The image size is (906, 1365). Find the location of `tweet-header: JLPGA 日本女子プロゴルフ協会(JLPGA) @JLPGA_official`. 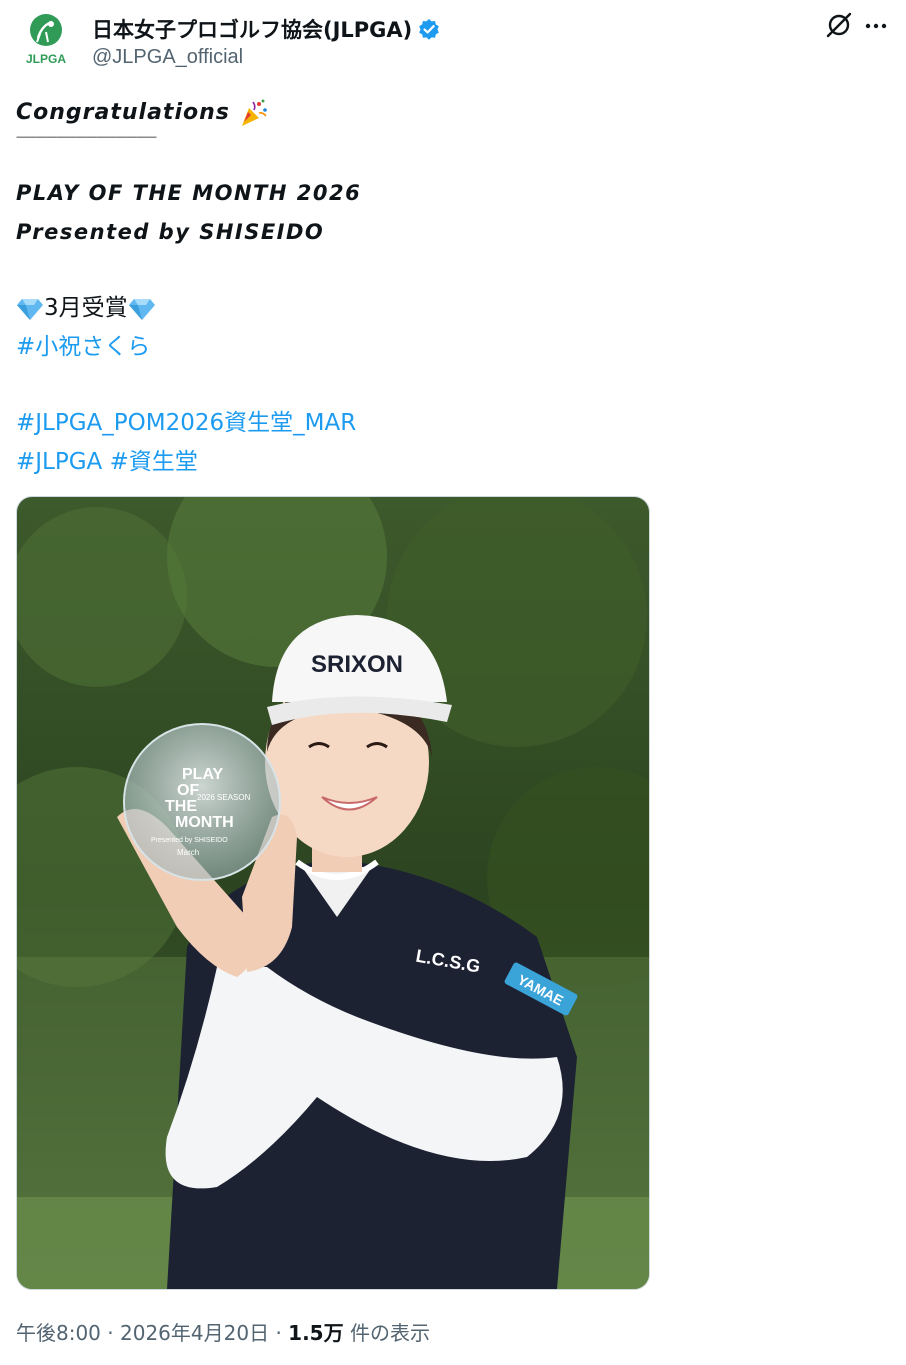

tweet-header: JLPGA 日本女子プロゴルフ協会(JLPGA) @JLPGA_official is located at coordinates (453, 40).